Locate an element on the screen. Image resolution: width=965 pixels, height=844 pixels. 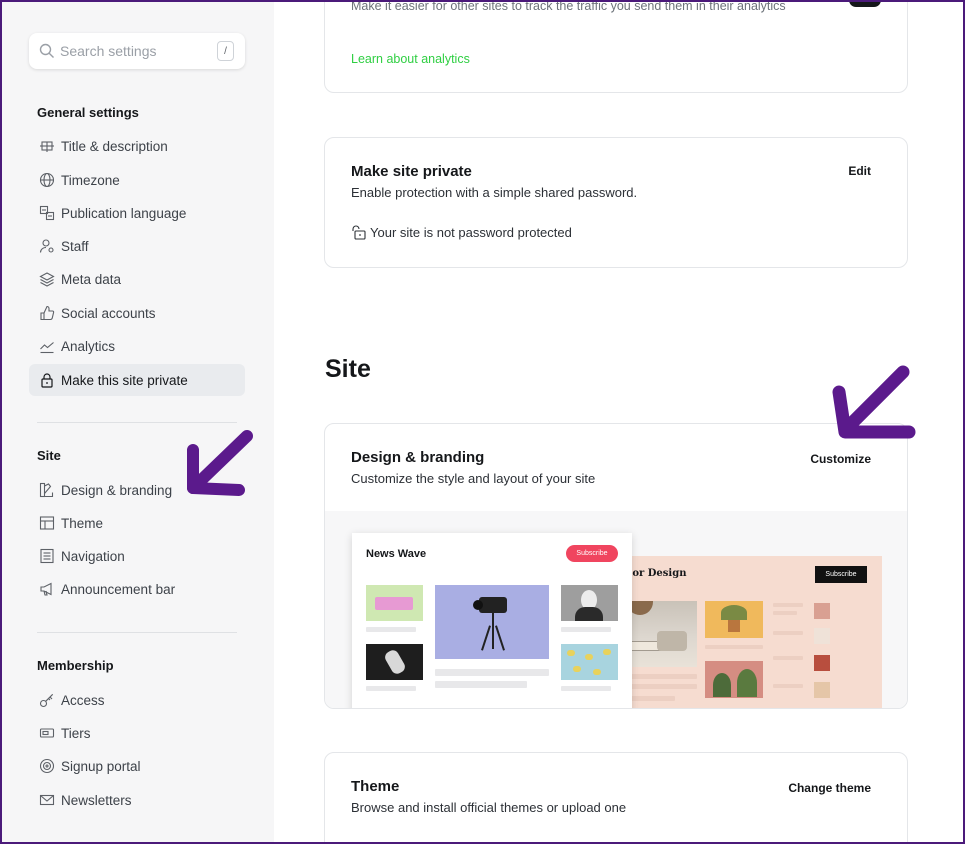
preview-camera-image is located at coordinates (492, 622).